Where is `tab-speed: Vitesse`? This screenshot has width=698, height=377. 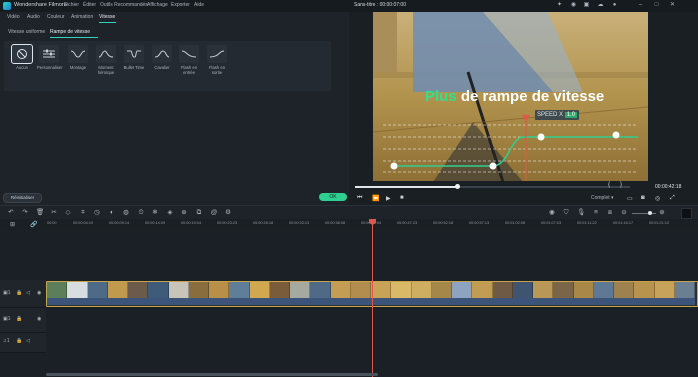
tab-speed: Vitesse is located at coordinates (107, 17).